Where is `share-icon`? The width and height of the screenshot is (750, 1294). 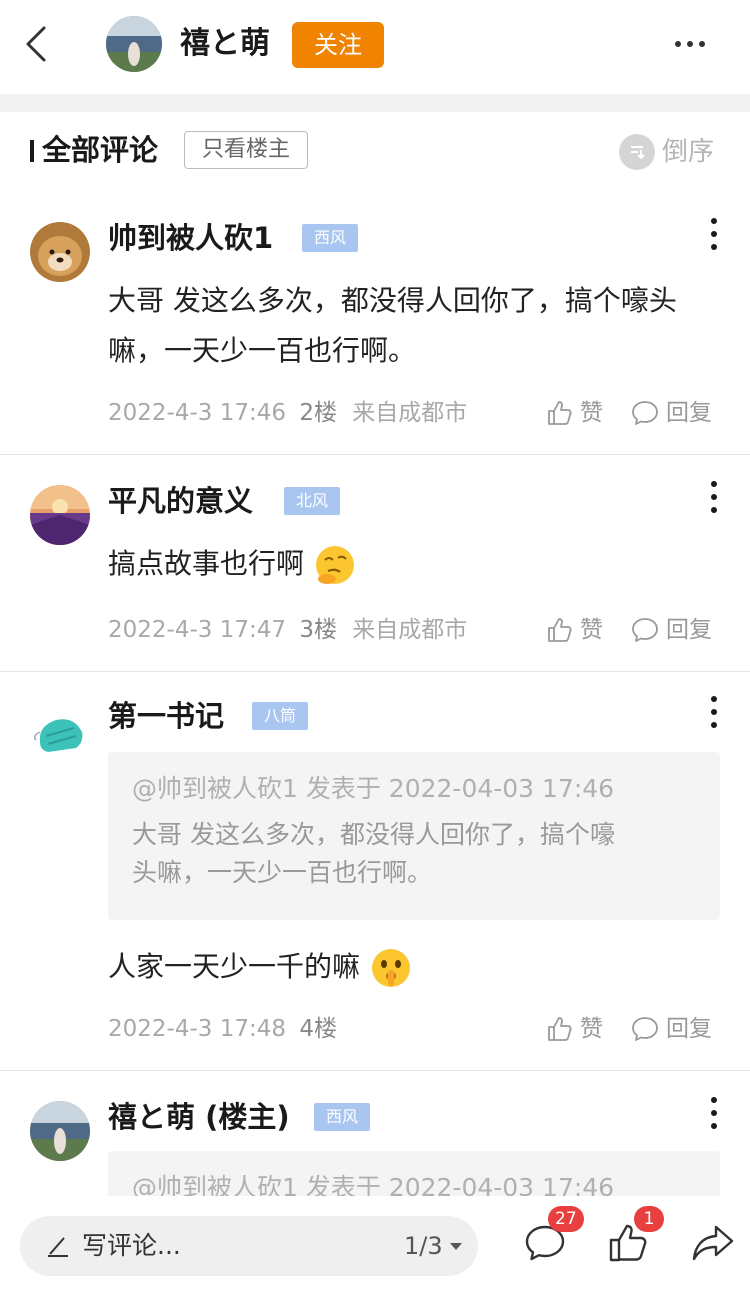 share-icon is located at coordinates (713, 1243).